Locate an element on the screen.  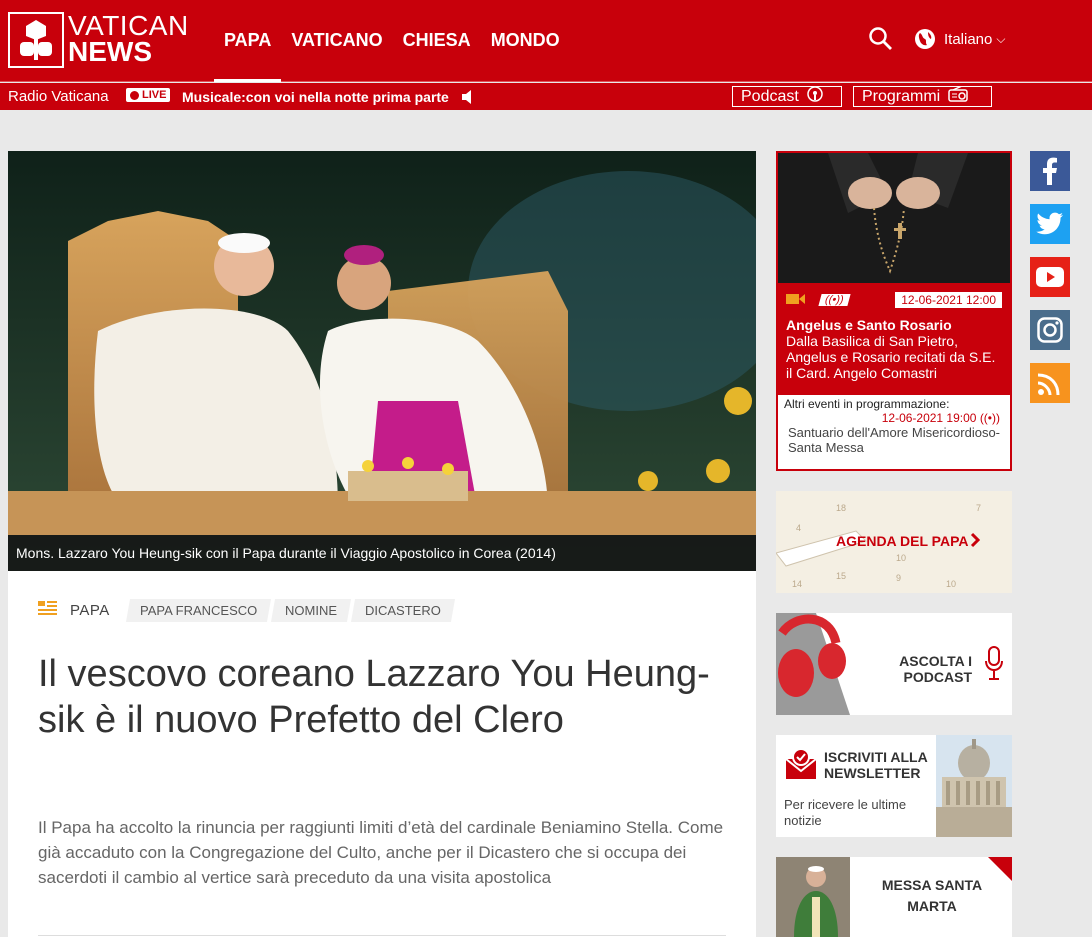
tag-label: DICASTERO is located at coordinates (403, 610).